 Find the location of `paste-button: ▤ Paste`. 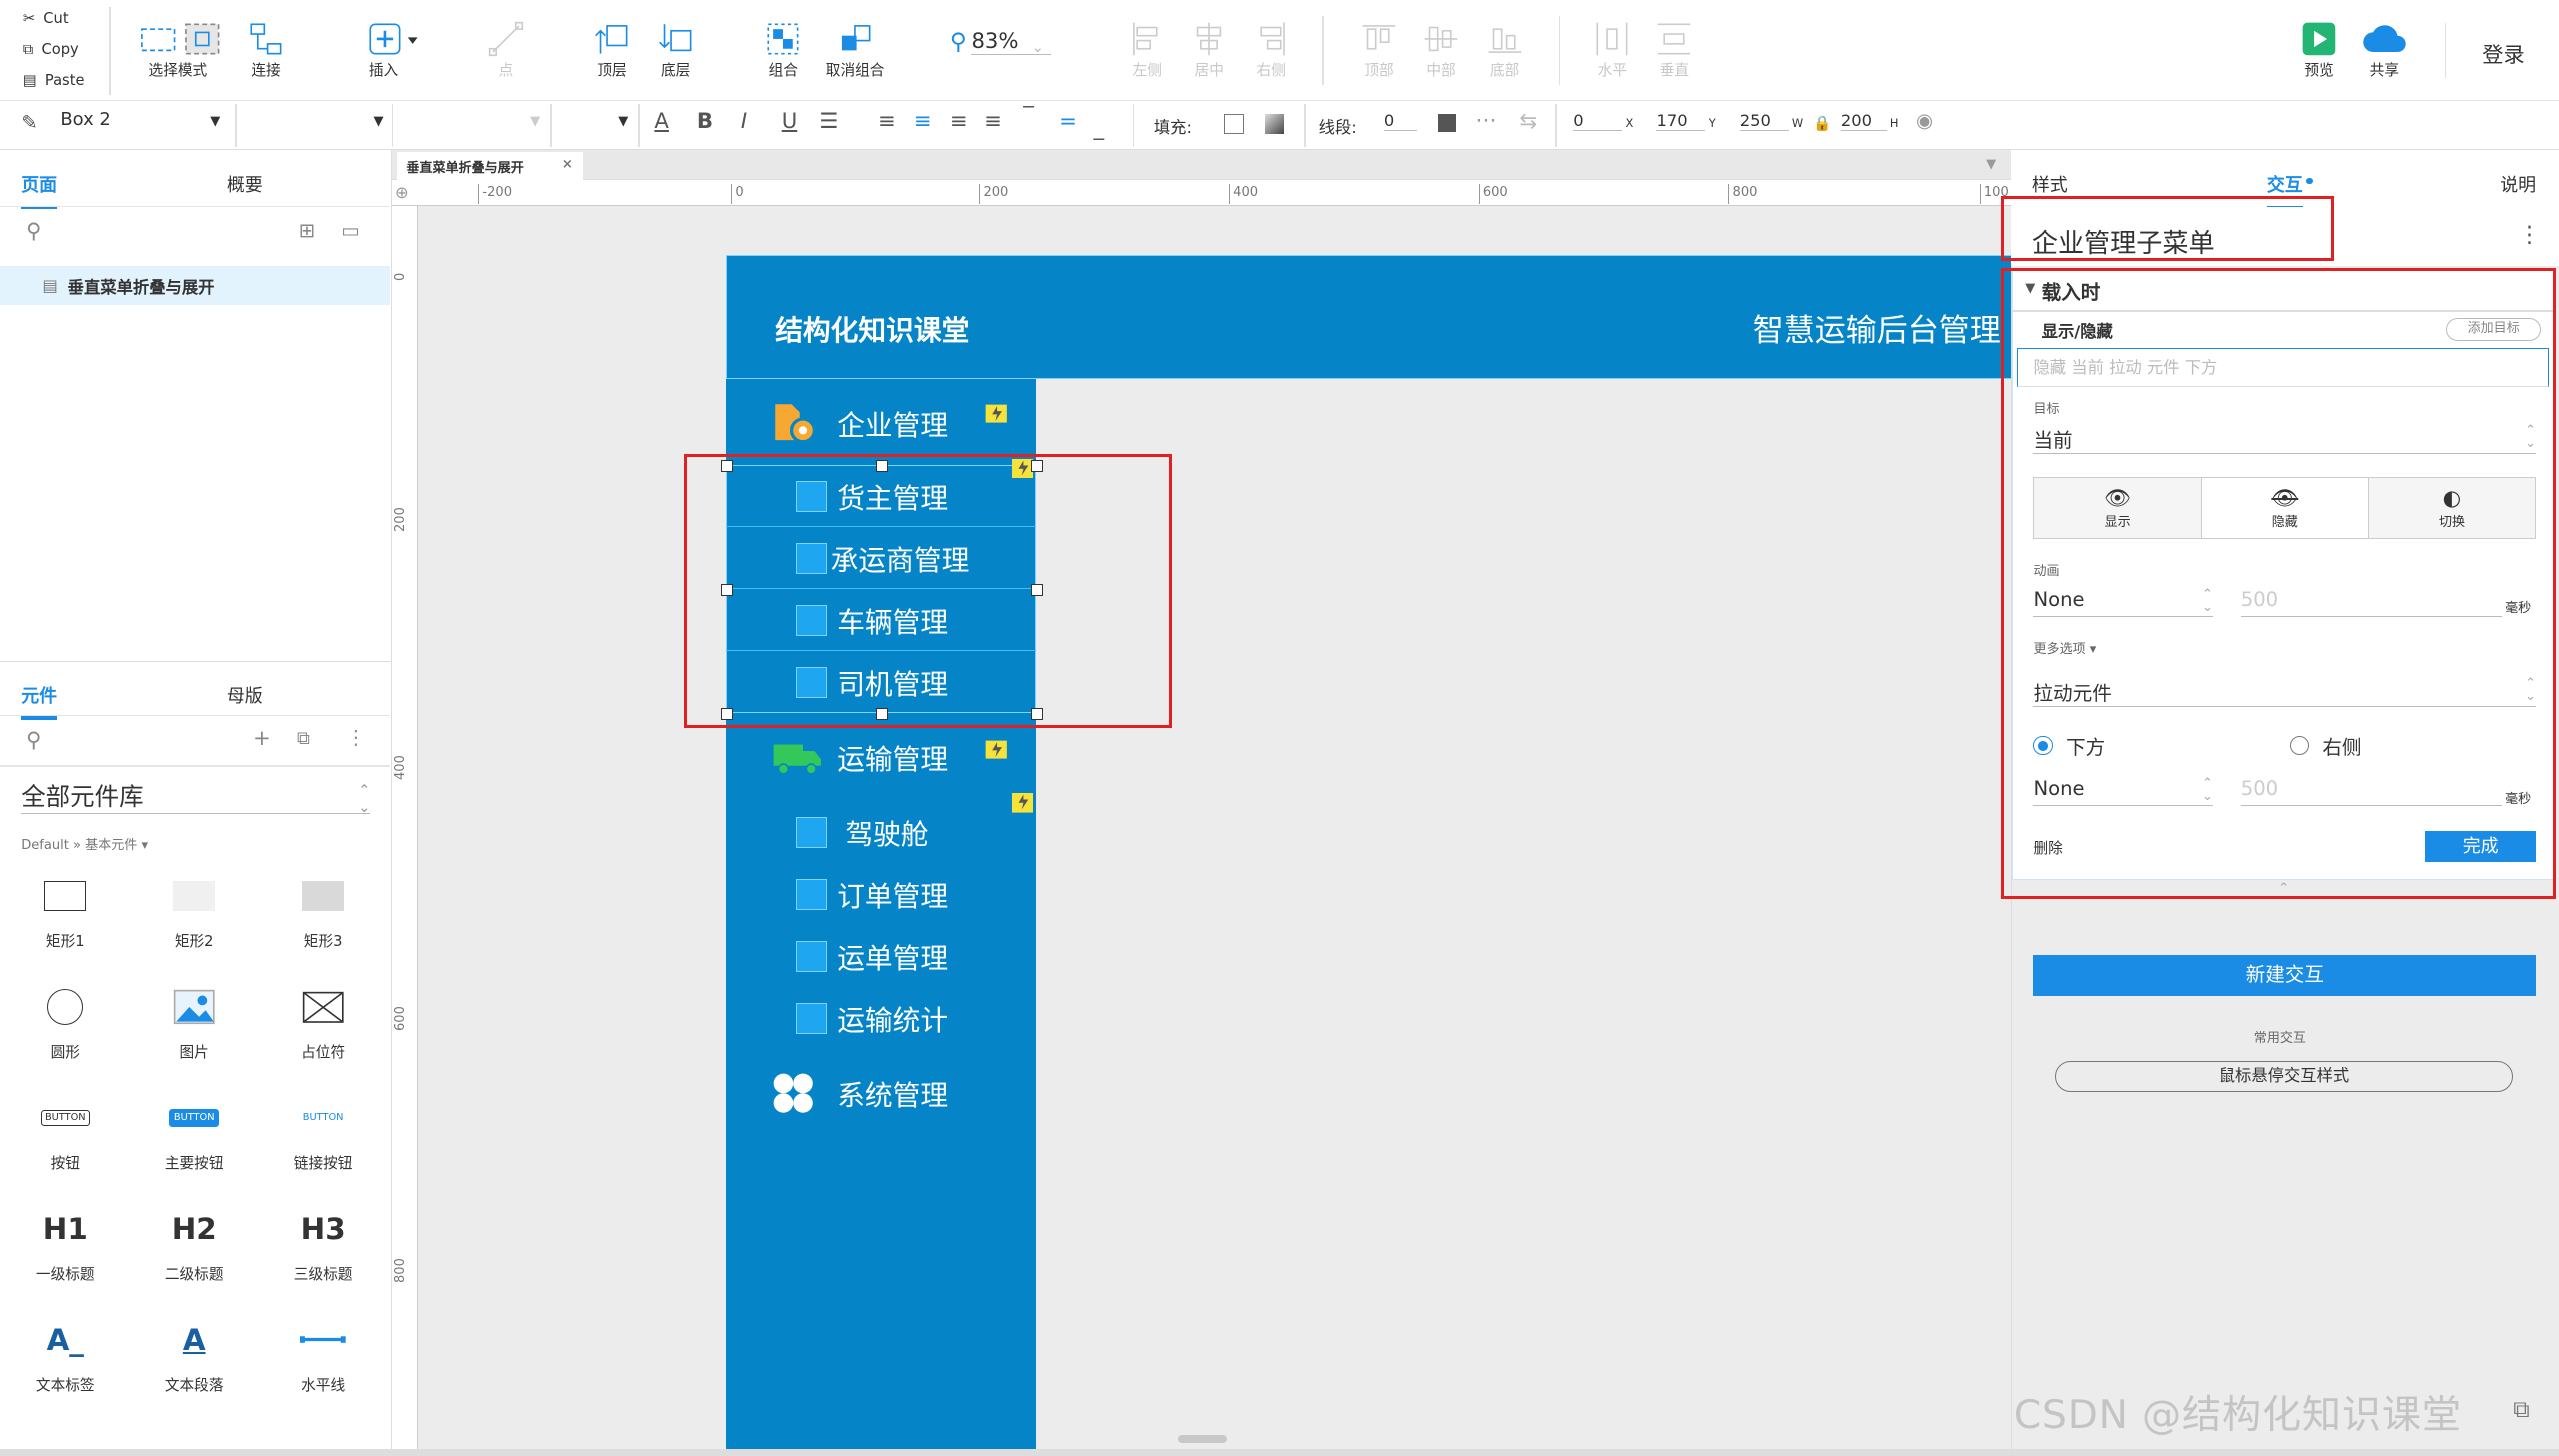

paste-button: ▤ Paste is located at coordinates (54, 80).